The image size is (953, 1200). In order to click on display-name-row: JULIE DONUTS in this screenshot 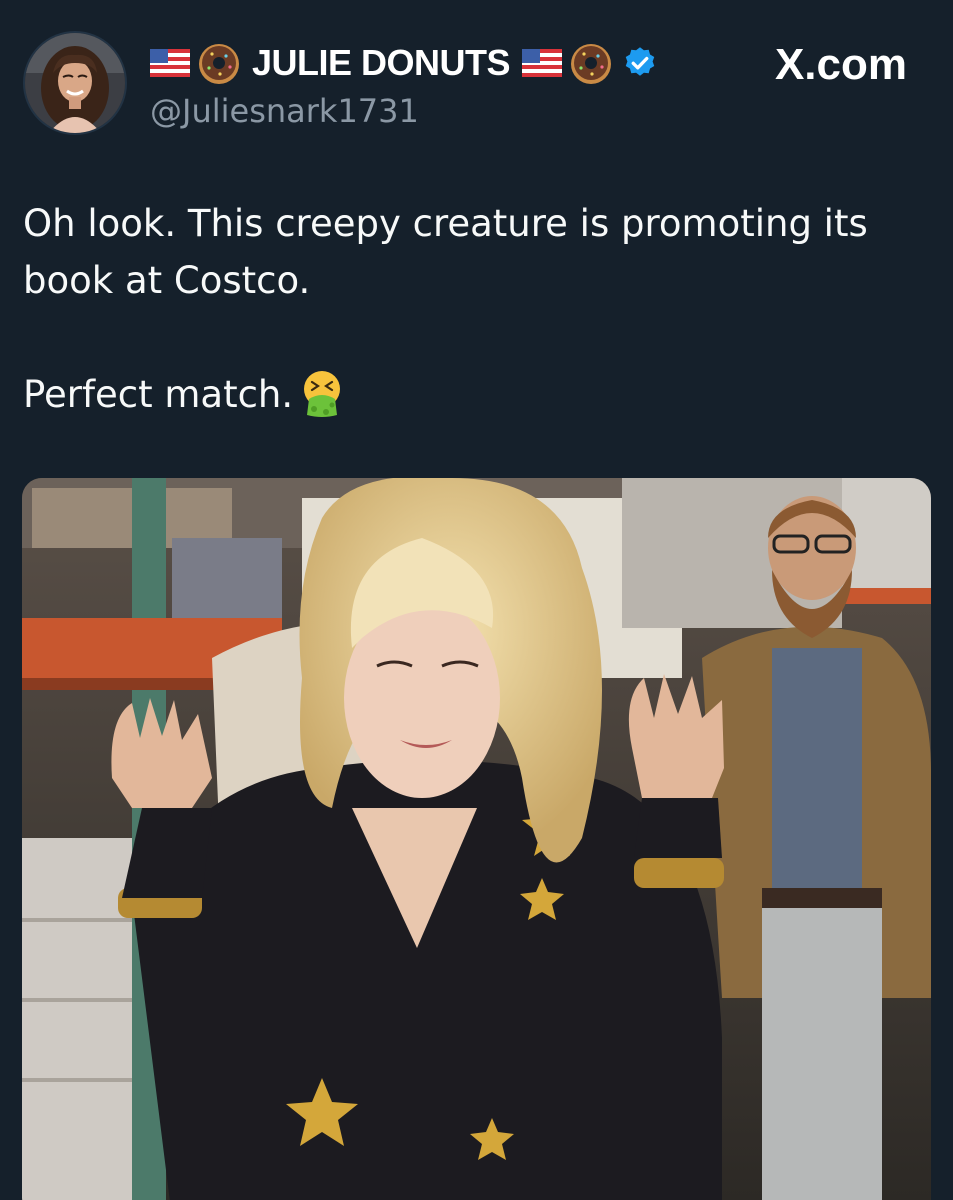, I will do `click(410, 63)`.